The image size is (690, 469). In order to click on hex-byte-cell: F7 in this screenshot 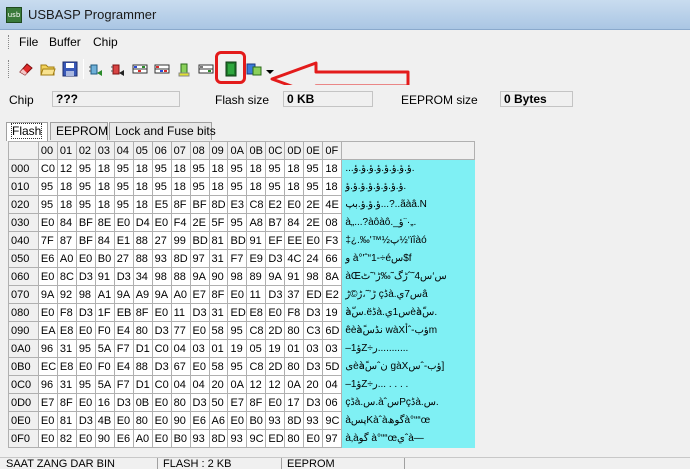, I will do `click(123, 384)`.